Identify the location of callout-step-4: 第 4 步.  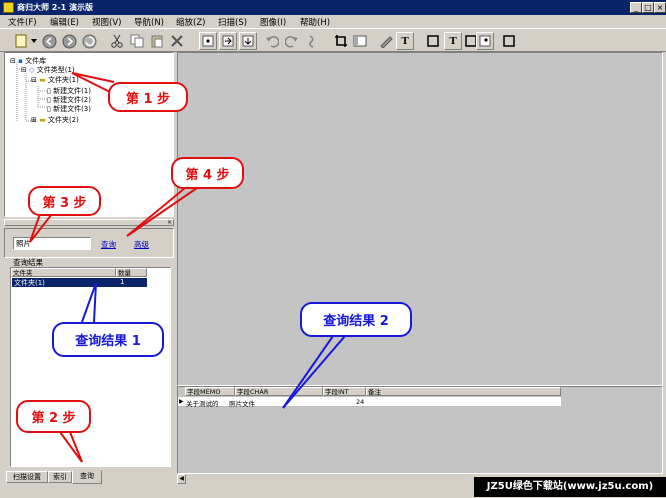
(207, 173).